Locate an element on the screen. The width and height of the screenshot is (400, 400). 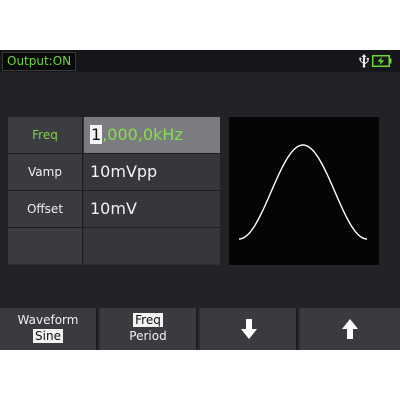
offset-label: Offset is located at coordinates (45, 209).